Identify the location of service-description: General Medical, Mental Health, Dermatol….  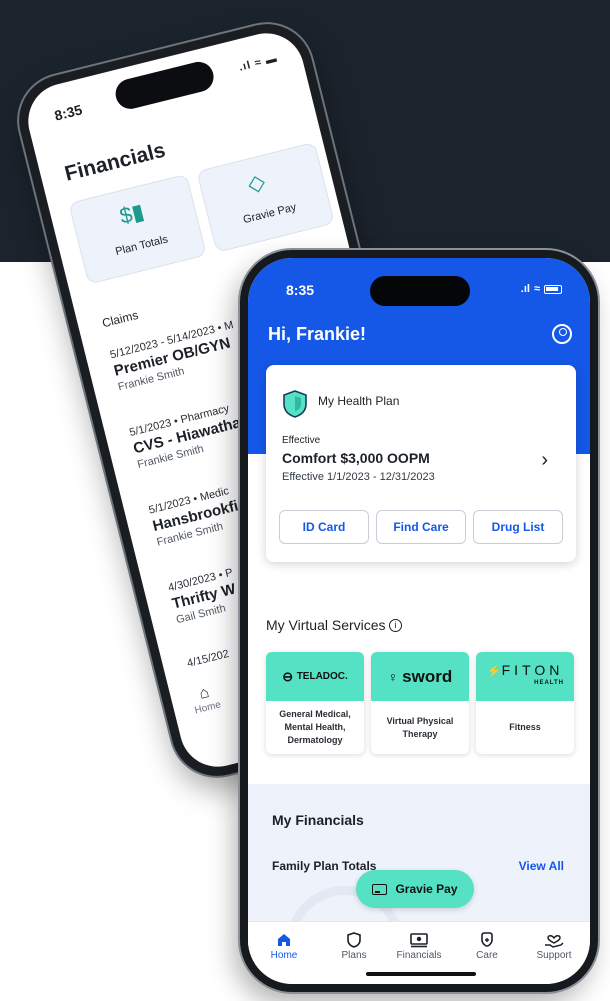
(315, 727).